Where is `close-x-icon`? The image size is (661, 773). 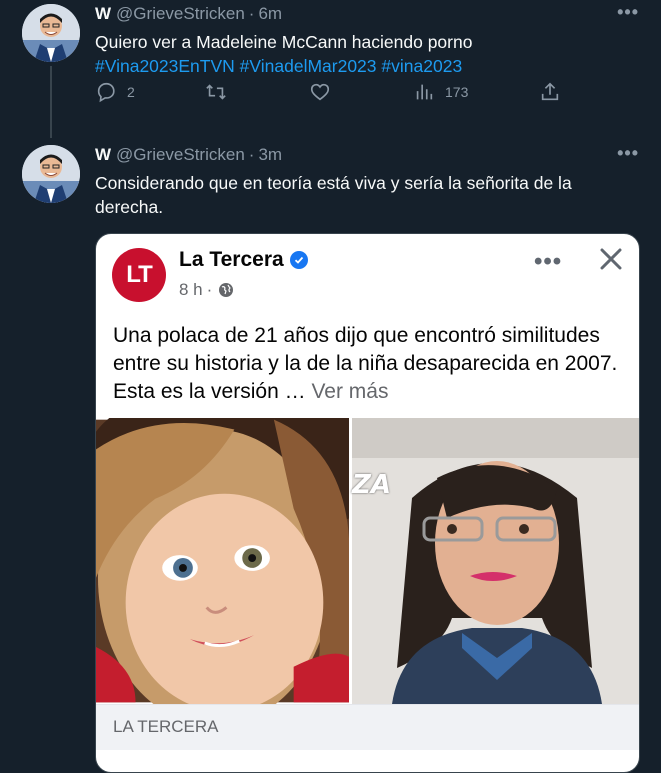 close-x-icon is located at coordinates (611, 259).